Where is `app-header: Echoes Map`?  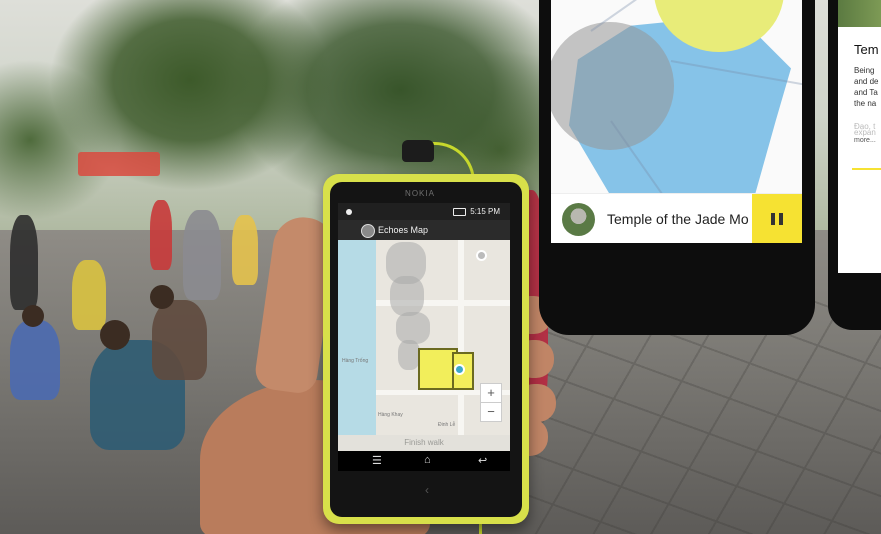 app-header: Echoes Map is located at coordinates (424, 230).